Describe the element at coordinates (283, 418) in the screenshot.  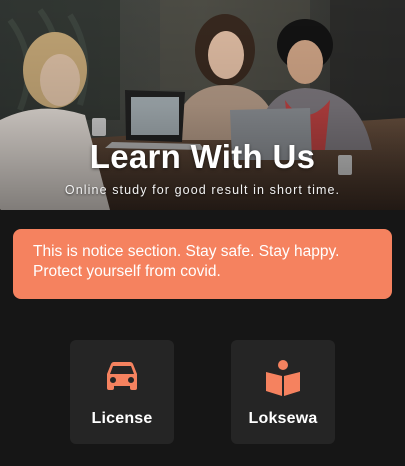
I see `loksewa-label: Loksewa` at that location.